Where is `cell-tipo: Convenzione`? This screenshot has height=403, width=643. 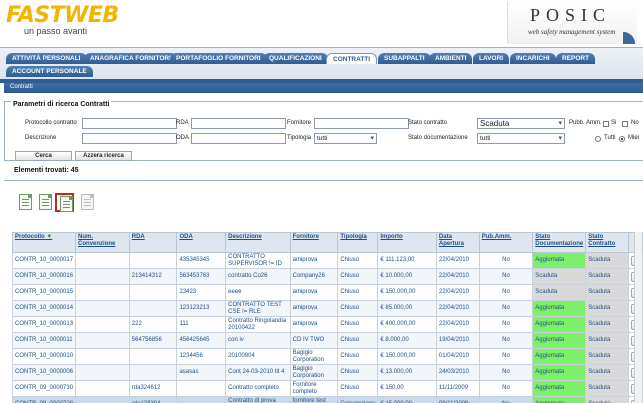
cell-tipo: Convenzione is located at coordinates (358, 399).